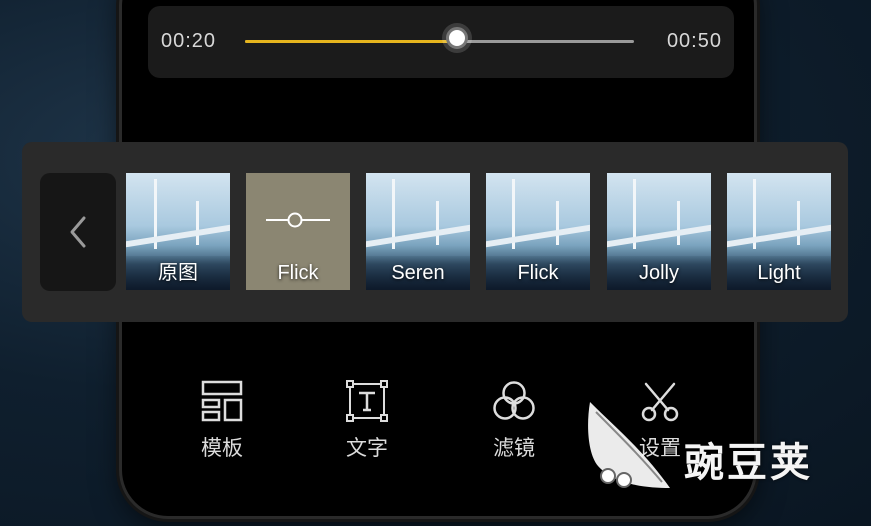  Describe the element at coordinates (222, 448) in the screenshot. I see `toolbar-label: 模板` at that location.